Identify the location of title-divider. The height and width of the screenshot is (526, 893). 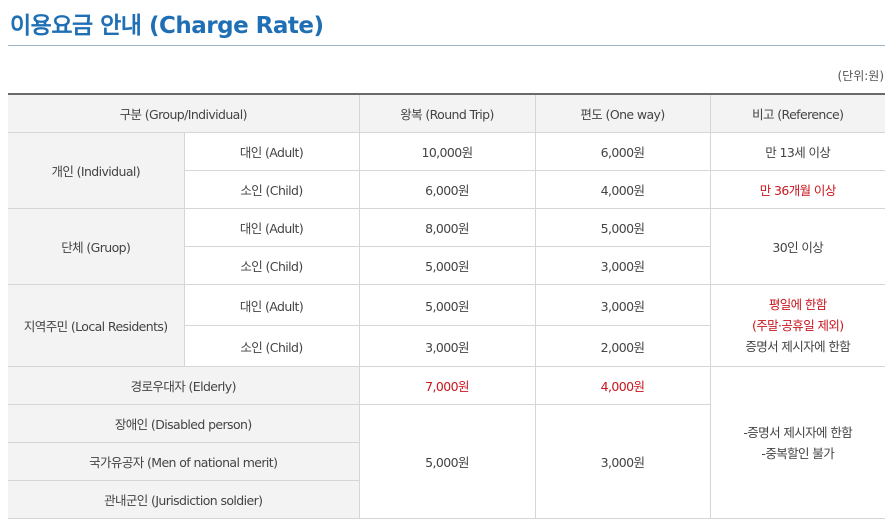
(446, 45).